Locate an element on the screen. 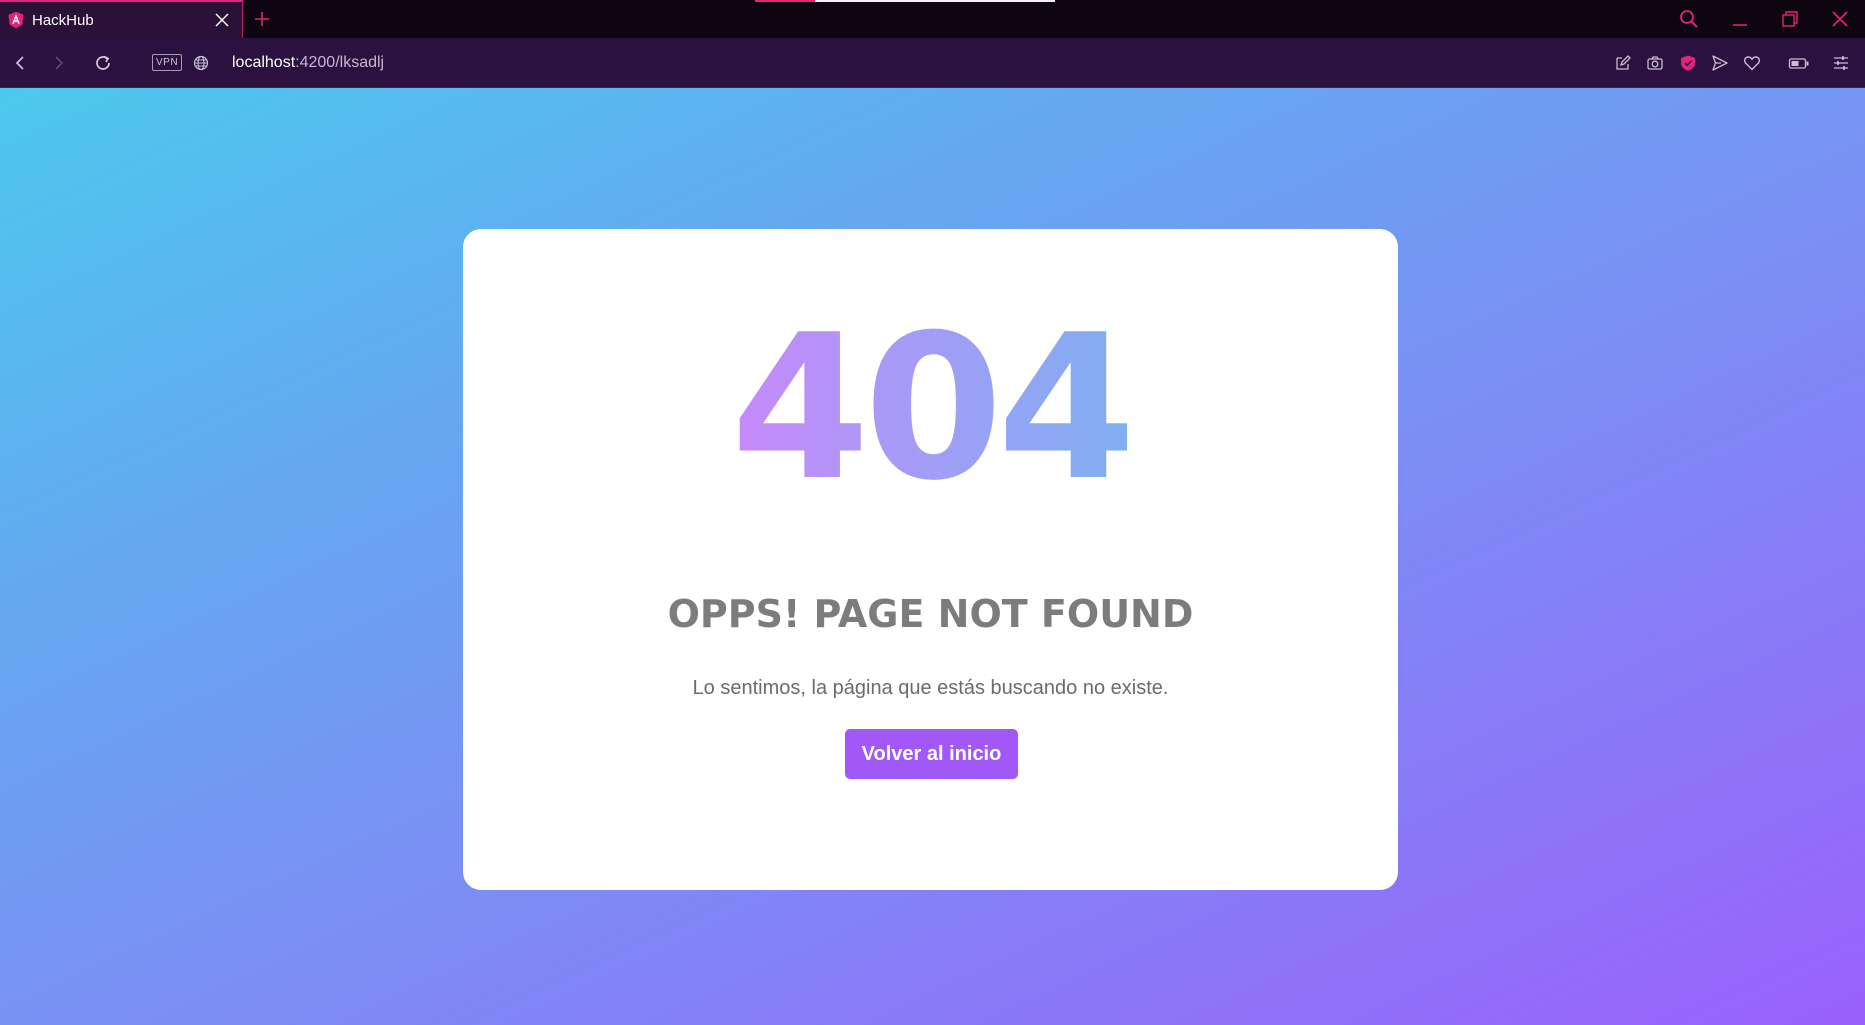 The height and width of the screenshot is (1025, 1865). camera-icon is located at coordinates (1655, 63).